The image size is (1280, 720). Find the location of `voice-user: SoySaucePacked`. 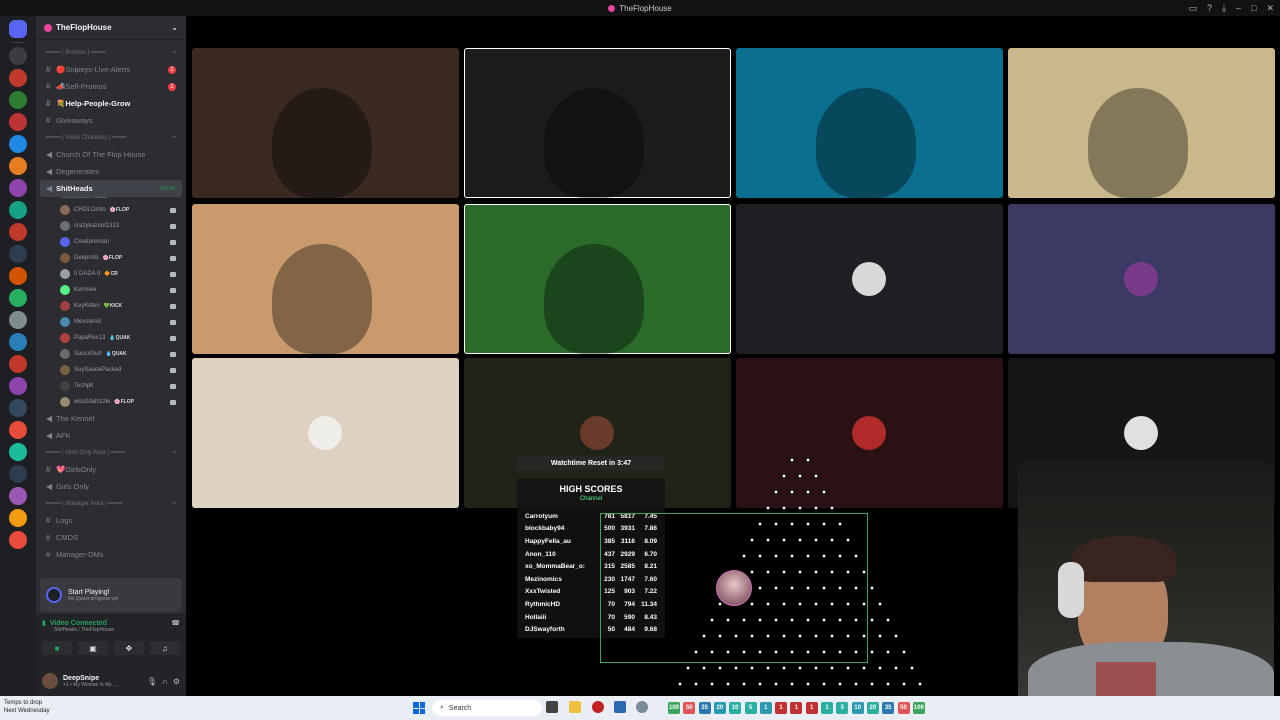

voice-user: SoySaucePacked is located at coordinates (111, 370).